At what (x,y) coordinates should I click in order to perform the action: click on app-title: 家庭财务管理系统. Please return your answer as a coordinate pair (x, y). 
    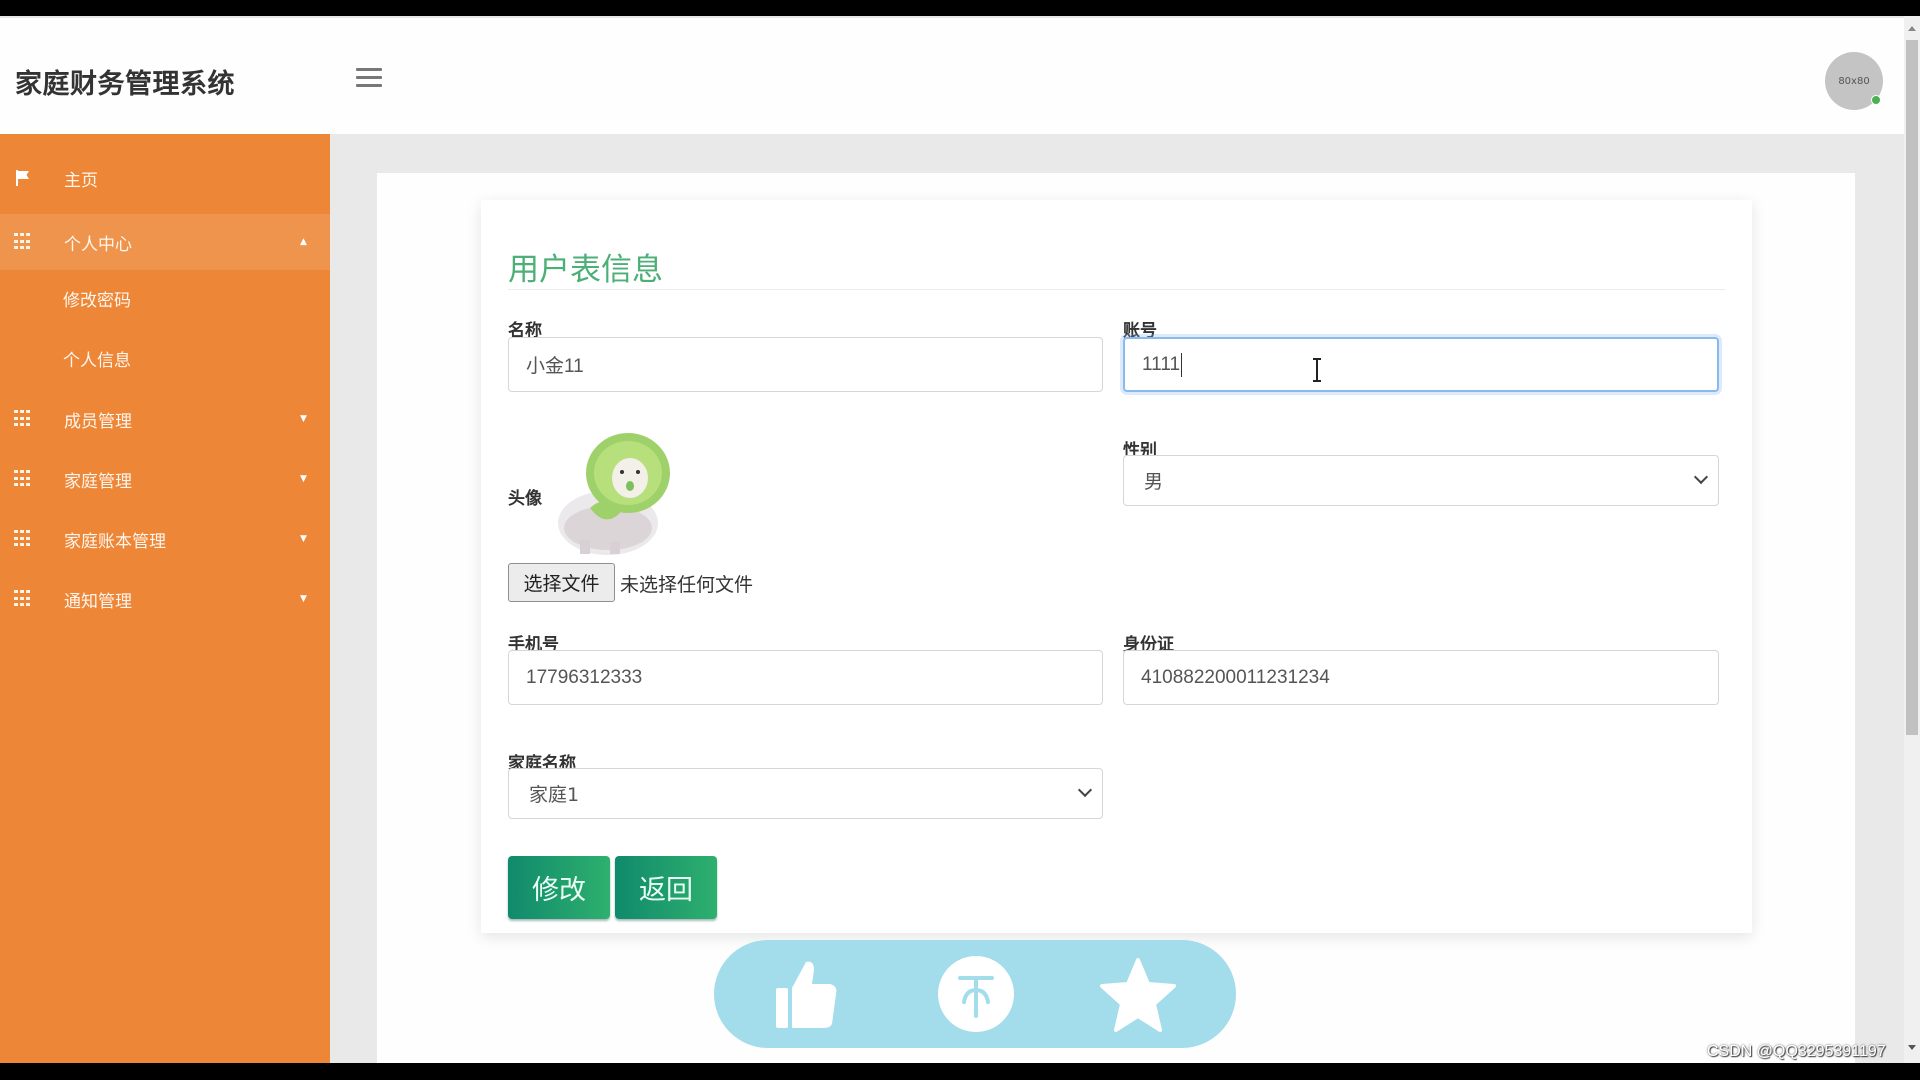
    Looking at the image, I should click on (125, 84).